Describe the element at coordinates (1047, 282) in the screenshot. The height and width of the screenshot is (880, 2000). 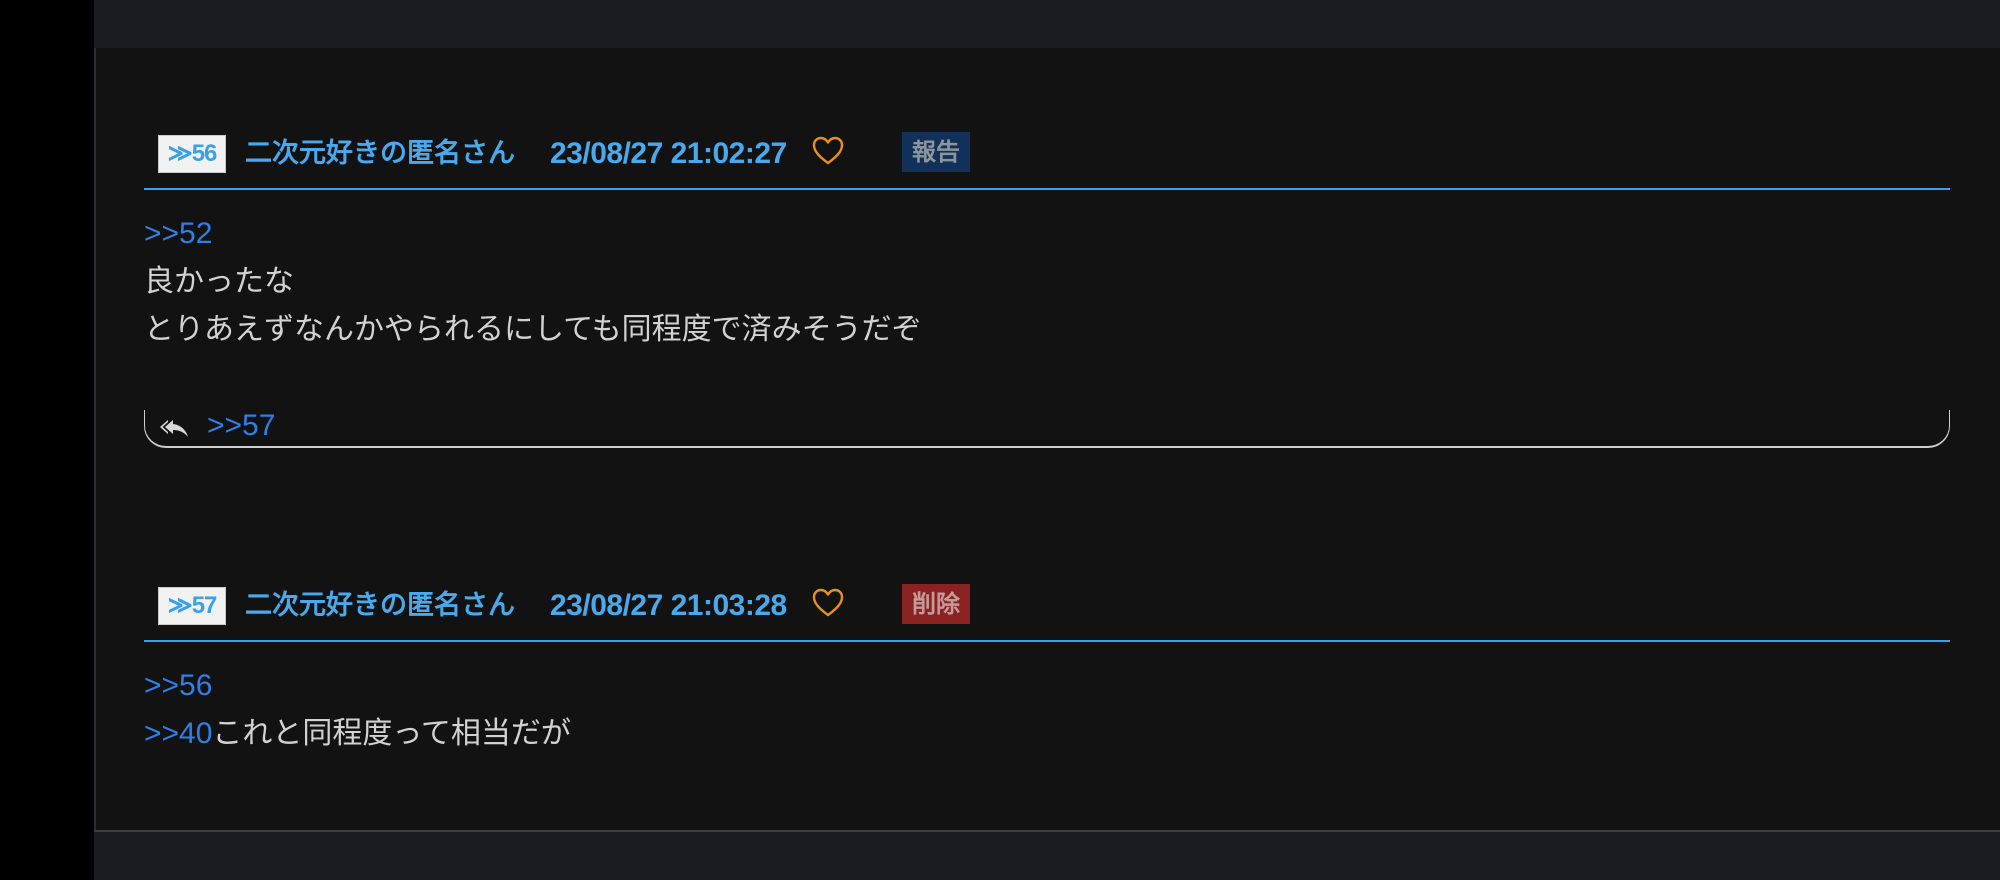
I see `body-line: 良かったな` at that location.